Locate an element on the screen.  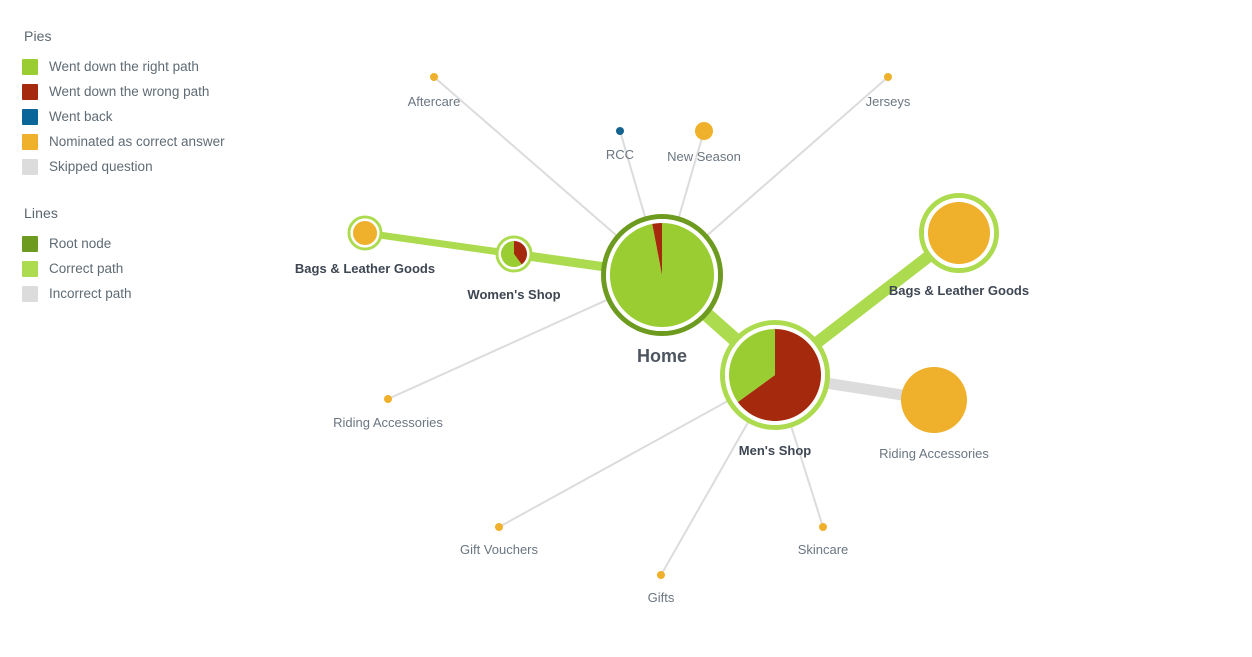
pie-slice-went_back is located at coordinates (620, 131).